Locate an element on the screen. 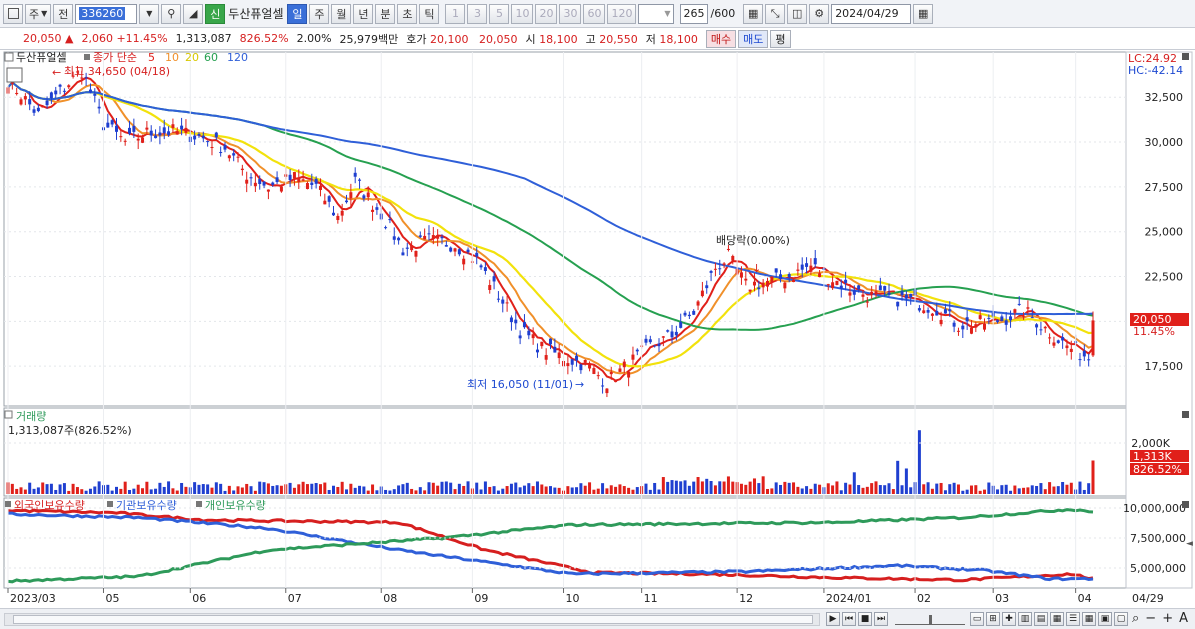 The height and width of the screenshot is (629, 1195). buy-order-button: 매수 is located at coordinates (721, 38).